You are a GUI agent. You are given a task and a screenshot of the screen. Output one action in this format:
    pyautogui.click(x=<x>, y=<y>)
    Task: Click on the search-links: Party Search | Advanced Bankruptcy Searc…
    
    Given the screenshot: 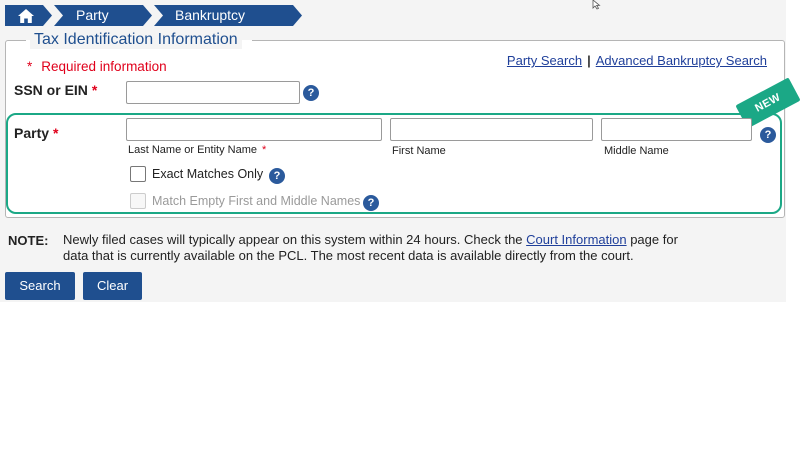 What is the action you would take?
    pyautogui.click(x=637, y=60)
    